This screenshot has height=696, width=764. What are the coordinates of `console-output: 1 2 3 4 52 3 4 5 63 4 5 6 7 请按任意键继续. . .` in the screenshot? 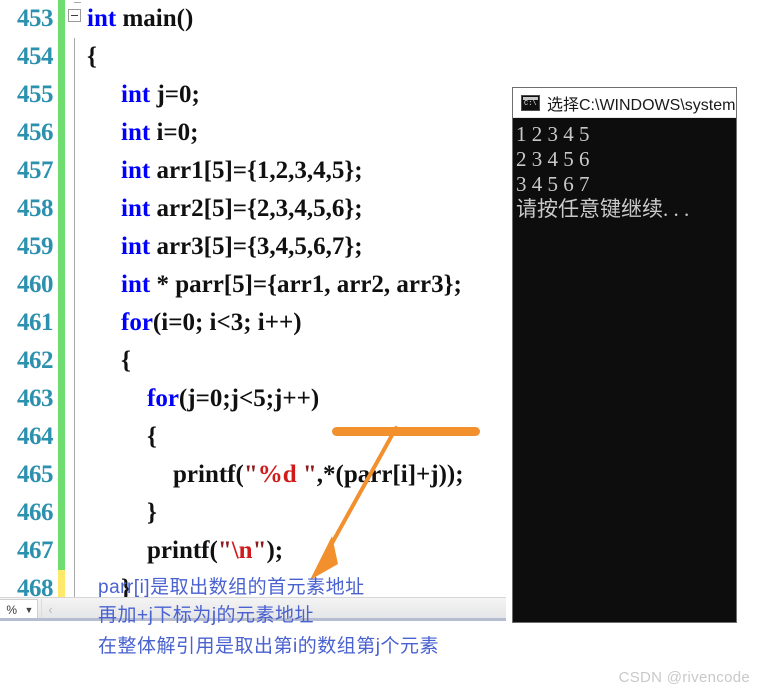 It's located at (624, 170).